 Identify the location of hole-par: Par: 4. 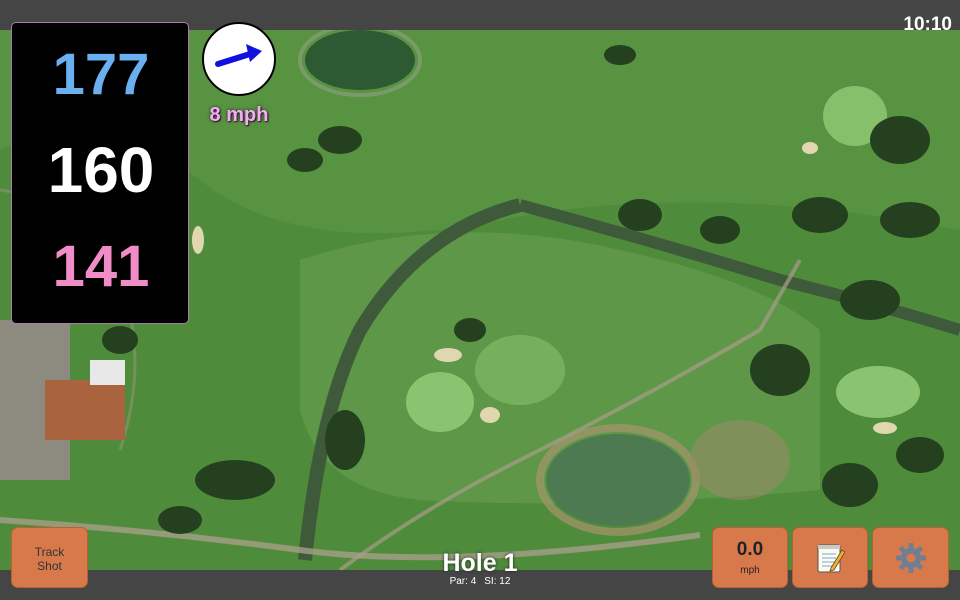
(463, 581).